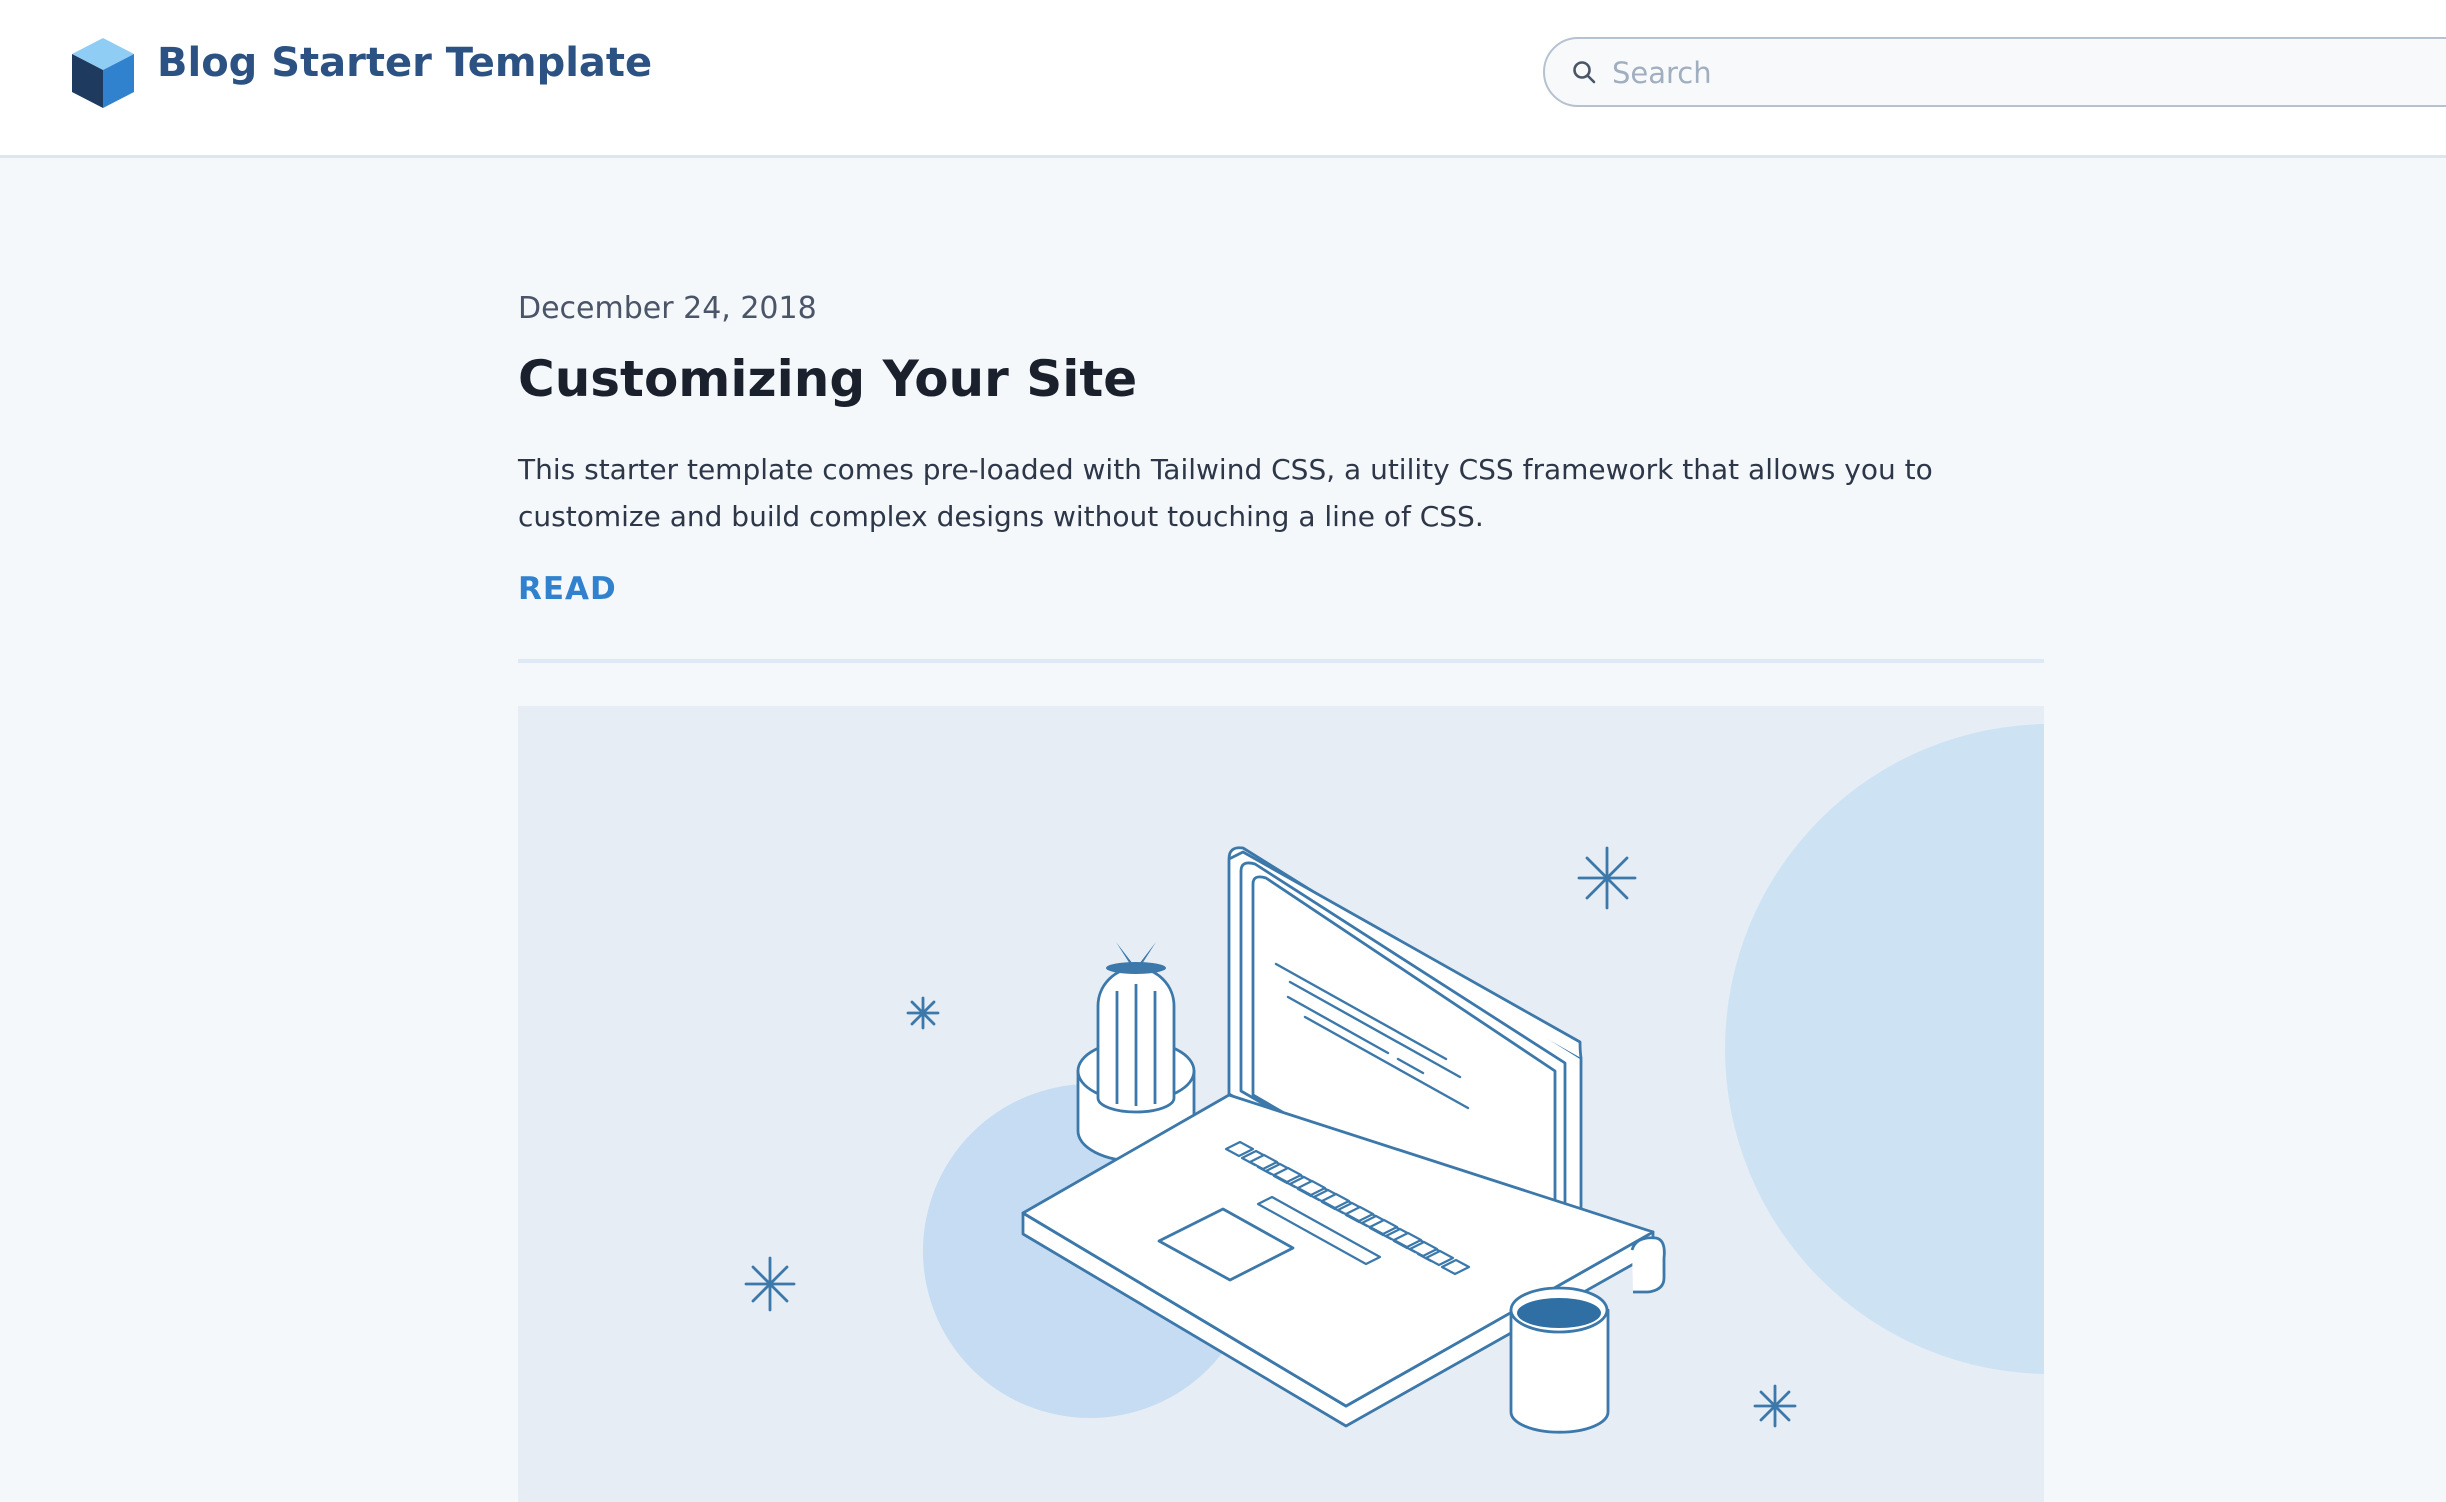 This screenshot has height=1502, width=2446. What do you see at coordinates (103, 73) in the screenshot?
I see `cube-logo-icon` at bounding box center [103, 73].